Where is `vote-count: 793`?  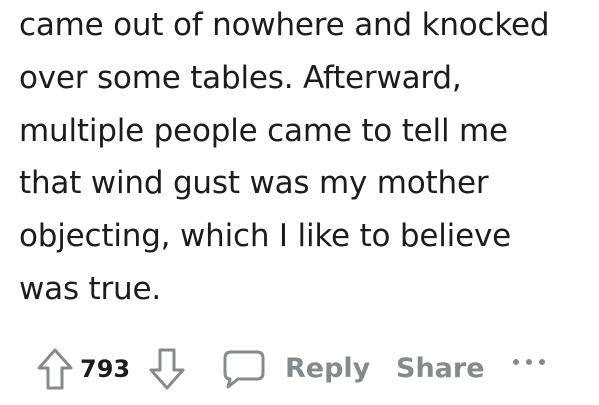 vote-count: 793 is located at coordinates (105, 369).